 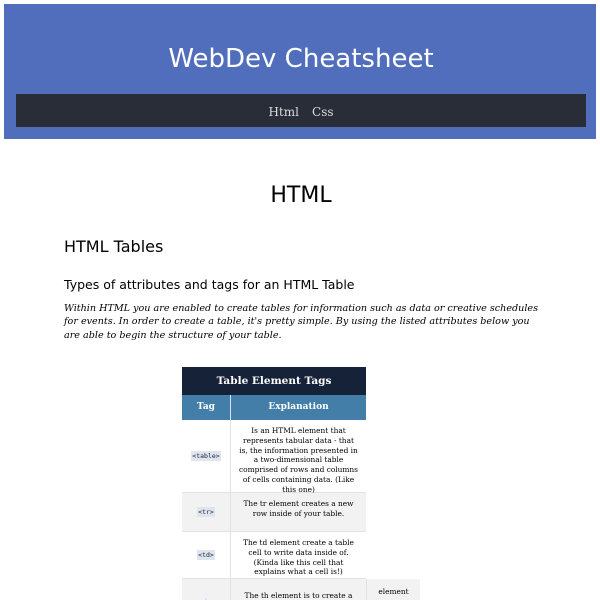 What do you see at coordinates (301, 195) in the screenshot?
I see `page-heading: HTML` at bounding box center [301, 195].